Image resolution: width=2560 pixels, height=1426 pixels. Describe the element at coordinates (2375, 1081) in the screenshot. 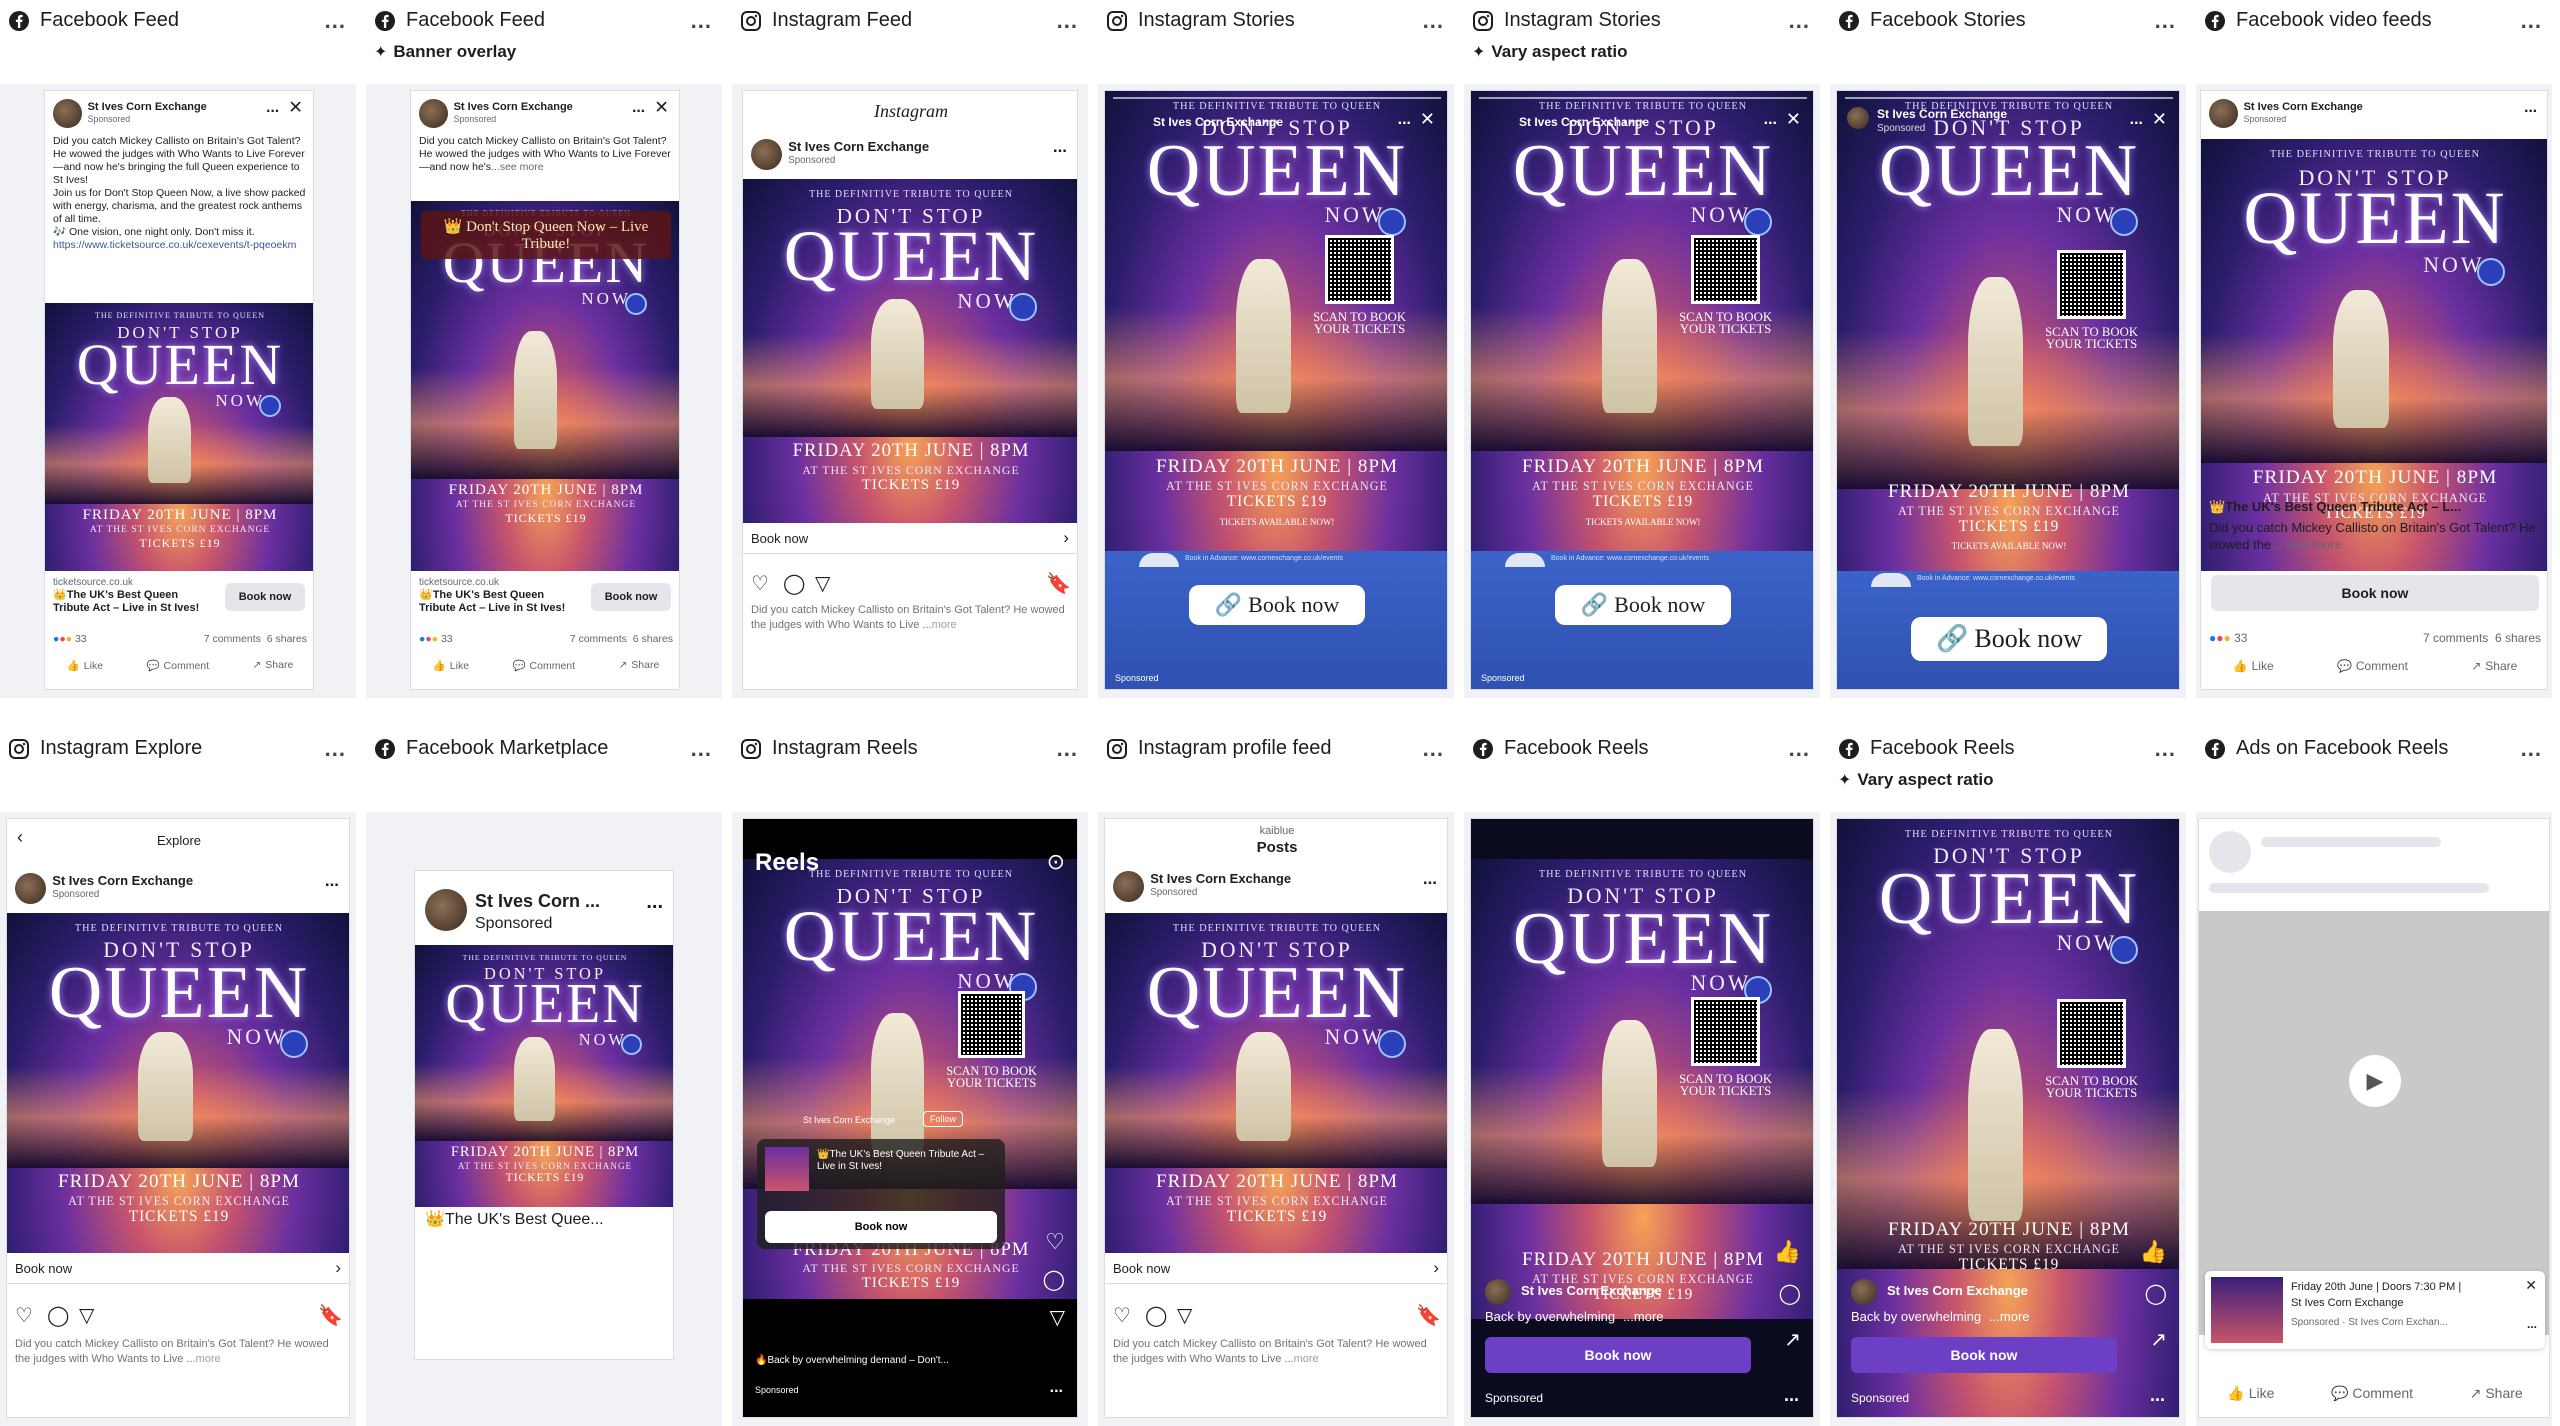

I see `play-icon: ▶` at that location.